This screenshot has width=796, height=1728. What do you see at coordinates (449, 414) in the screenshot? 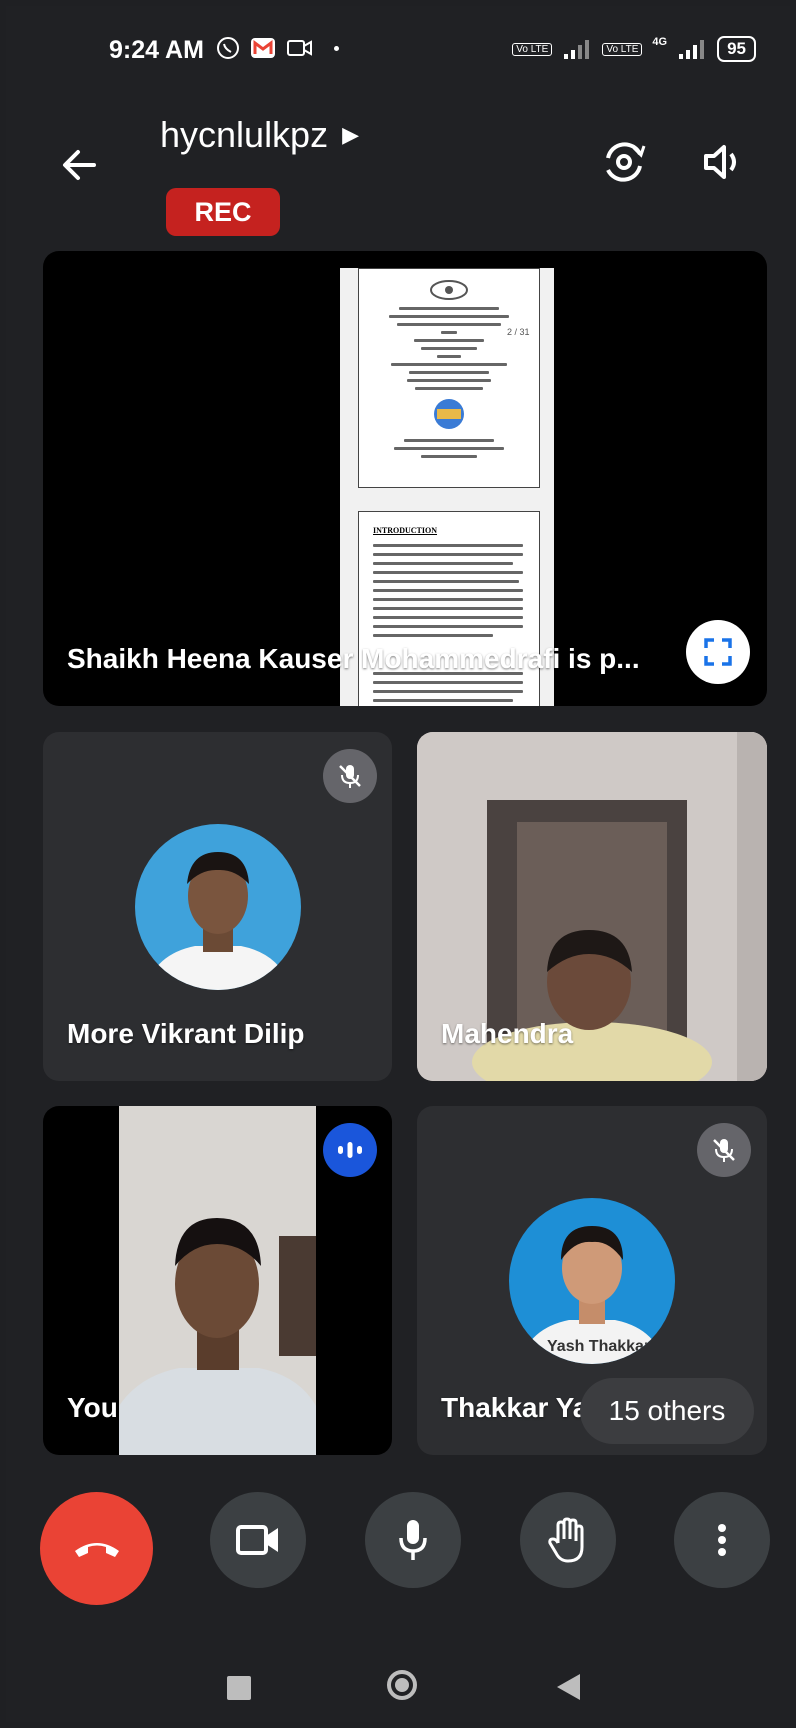
I see `college-logo` at bounding box center [449, 414].